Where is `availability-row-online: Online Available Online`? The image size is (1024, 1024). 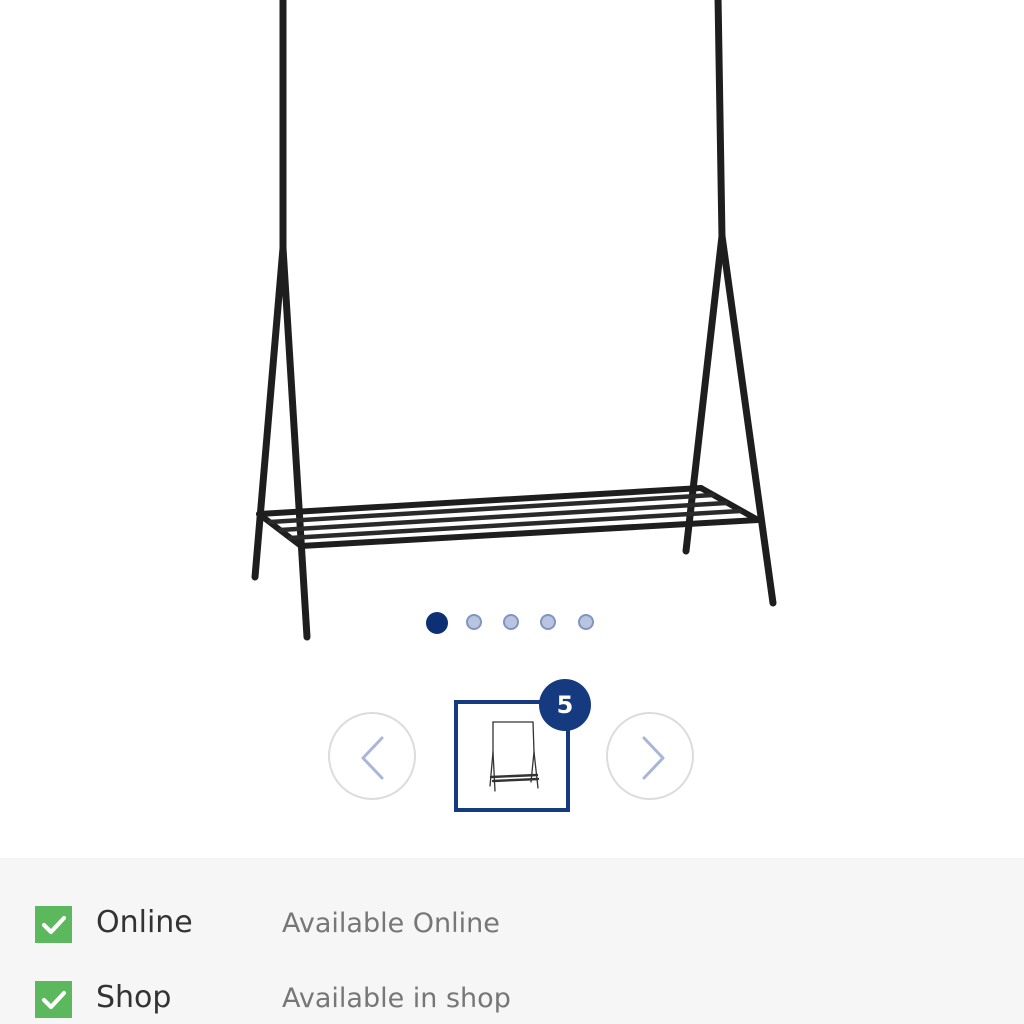 availability-row-online: Online Available Online is located at coordinates (512, 925).